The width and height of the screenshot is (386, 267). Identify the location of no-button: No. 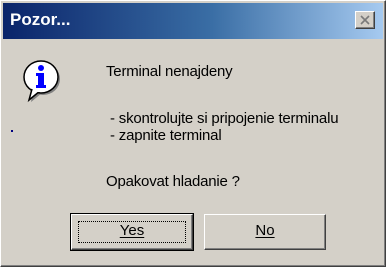
(265, 232).